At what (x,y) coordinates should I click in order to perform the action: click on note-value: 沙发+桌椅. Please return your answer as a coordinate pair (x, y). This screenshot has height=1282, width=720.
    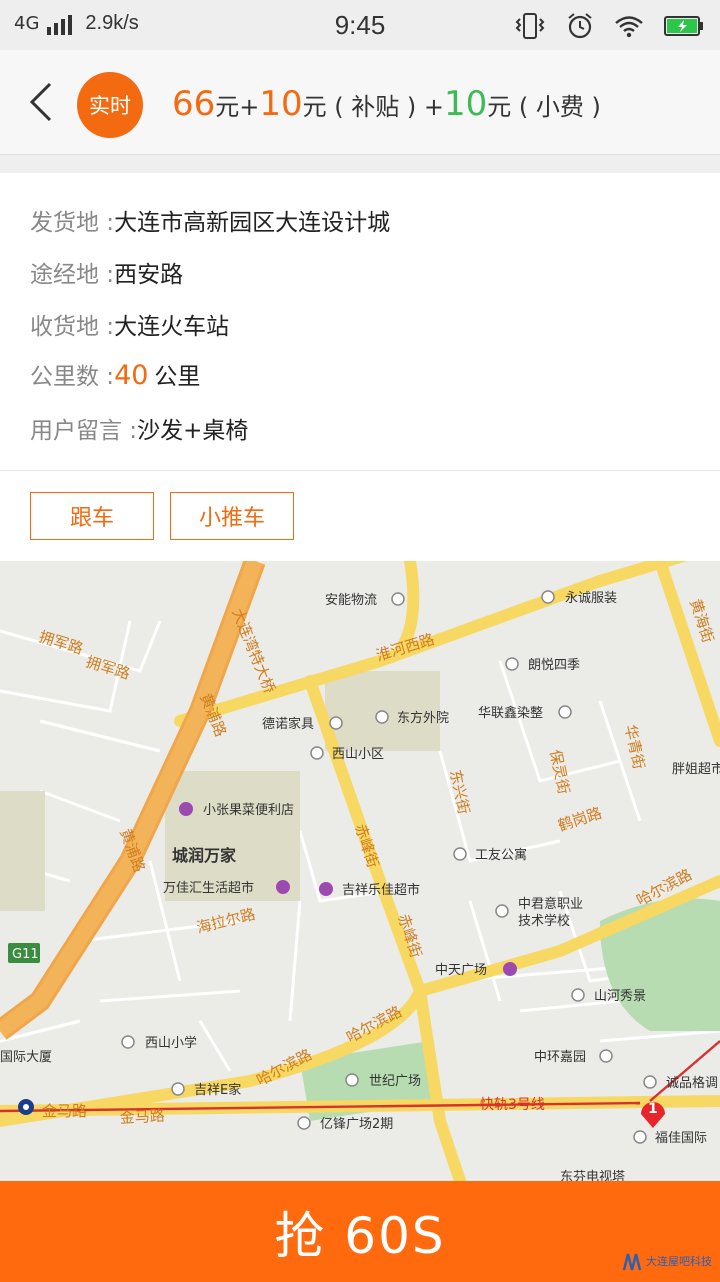
    Looking at the image, I should click on (193, 431).